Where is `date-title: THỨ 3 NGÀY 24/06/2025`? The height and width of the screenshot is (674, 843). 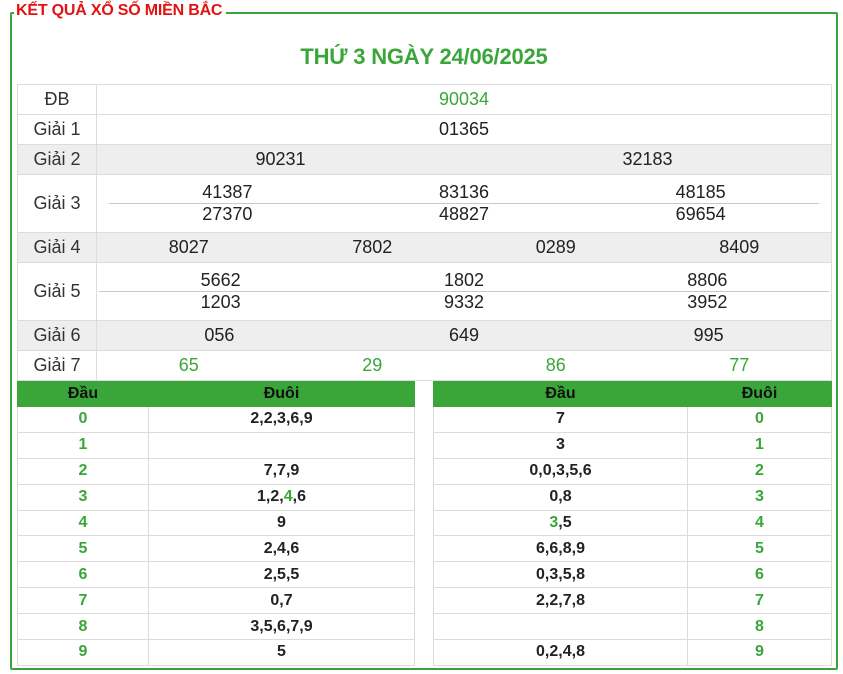
date-title: THỨ 3 NGÀY 24/06/2025 is located at coordinates (424, 56).